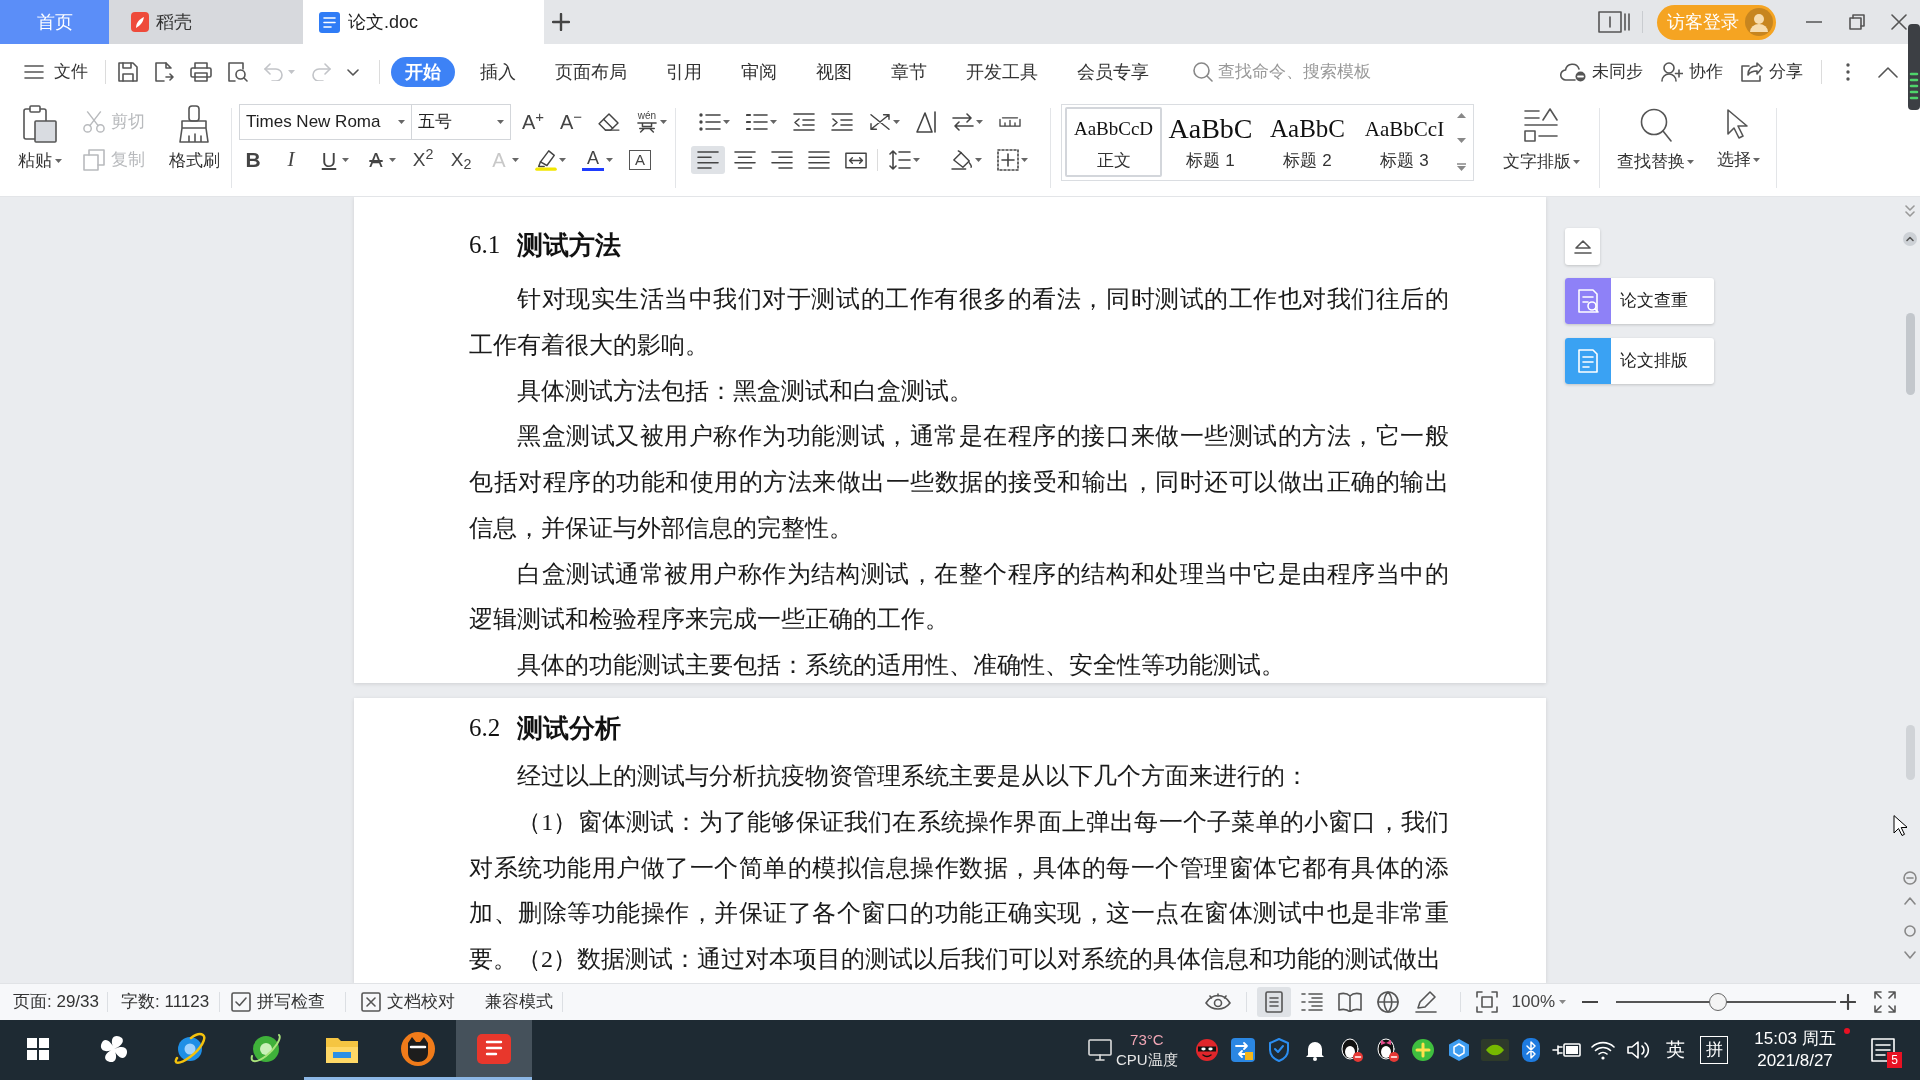 This screenshot has height=1080, width=1920. Describe the element at coordinates (1910, 901) in the screenshot. I see `previous-page-icon` at that location.